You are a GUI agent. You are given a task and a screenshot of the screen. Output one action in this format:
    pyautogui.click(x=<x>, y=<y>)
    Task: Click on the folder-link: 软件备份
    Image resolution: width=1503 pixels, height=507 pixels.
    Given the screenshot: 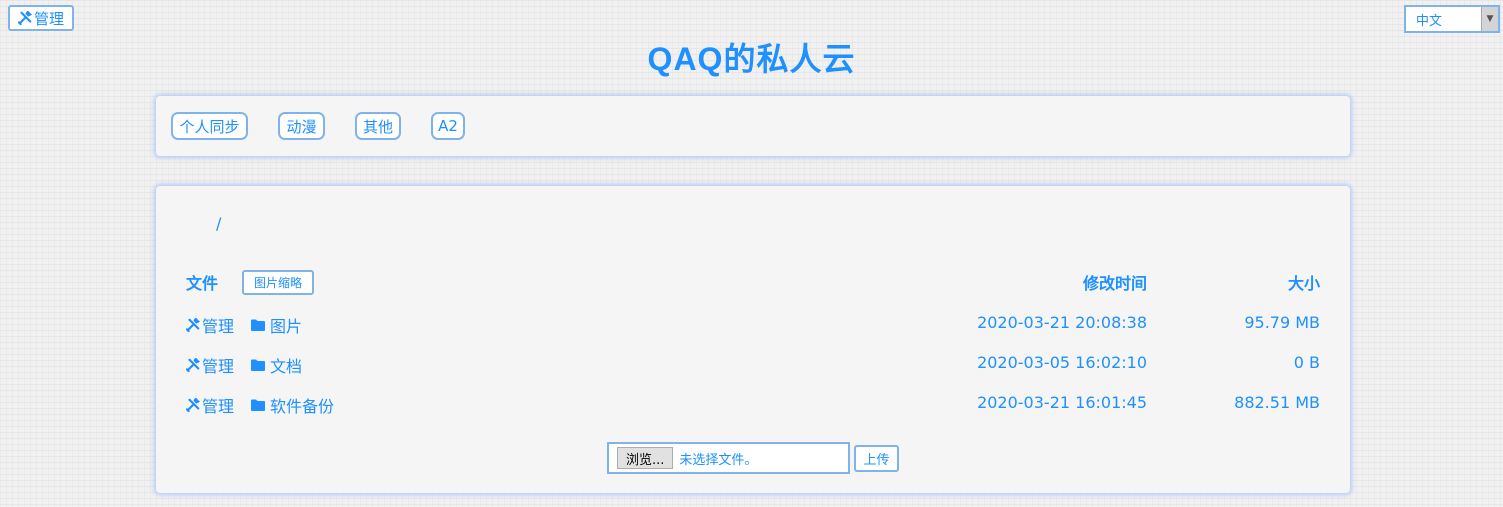 What is the action you would take?
    pyautogui.click(x=292, y=405)
    